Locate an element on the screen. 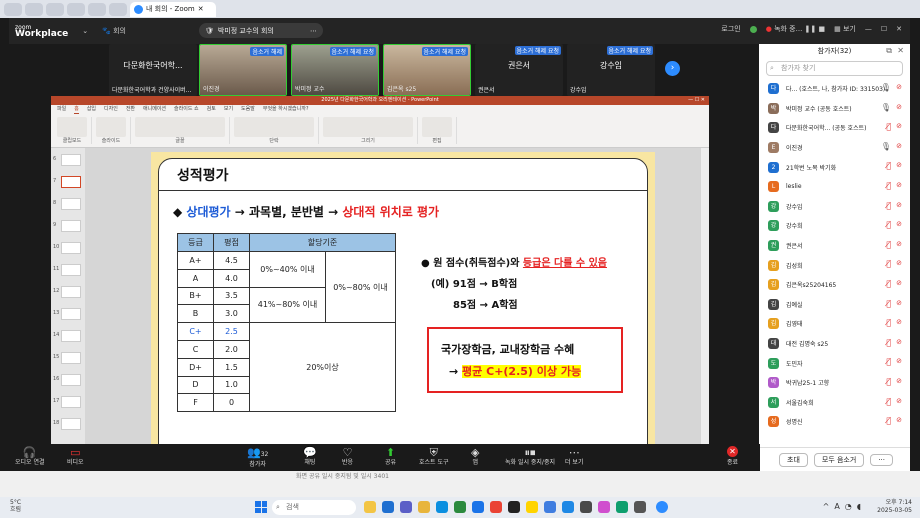 The image size is (920, 518). participant-row: 박 박미정 교수 (공동 호스트) 🎙 ⊘ is located at coordinates (834, 109).